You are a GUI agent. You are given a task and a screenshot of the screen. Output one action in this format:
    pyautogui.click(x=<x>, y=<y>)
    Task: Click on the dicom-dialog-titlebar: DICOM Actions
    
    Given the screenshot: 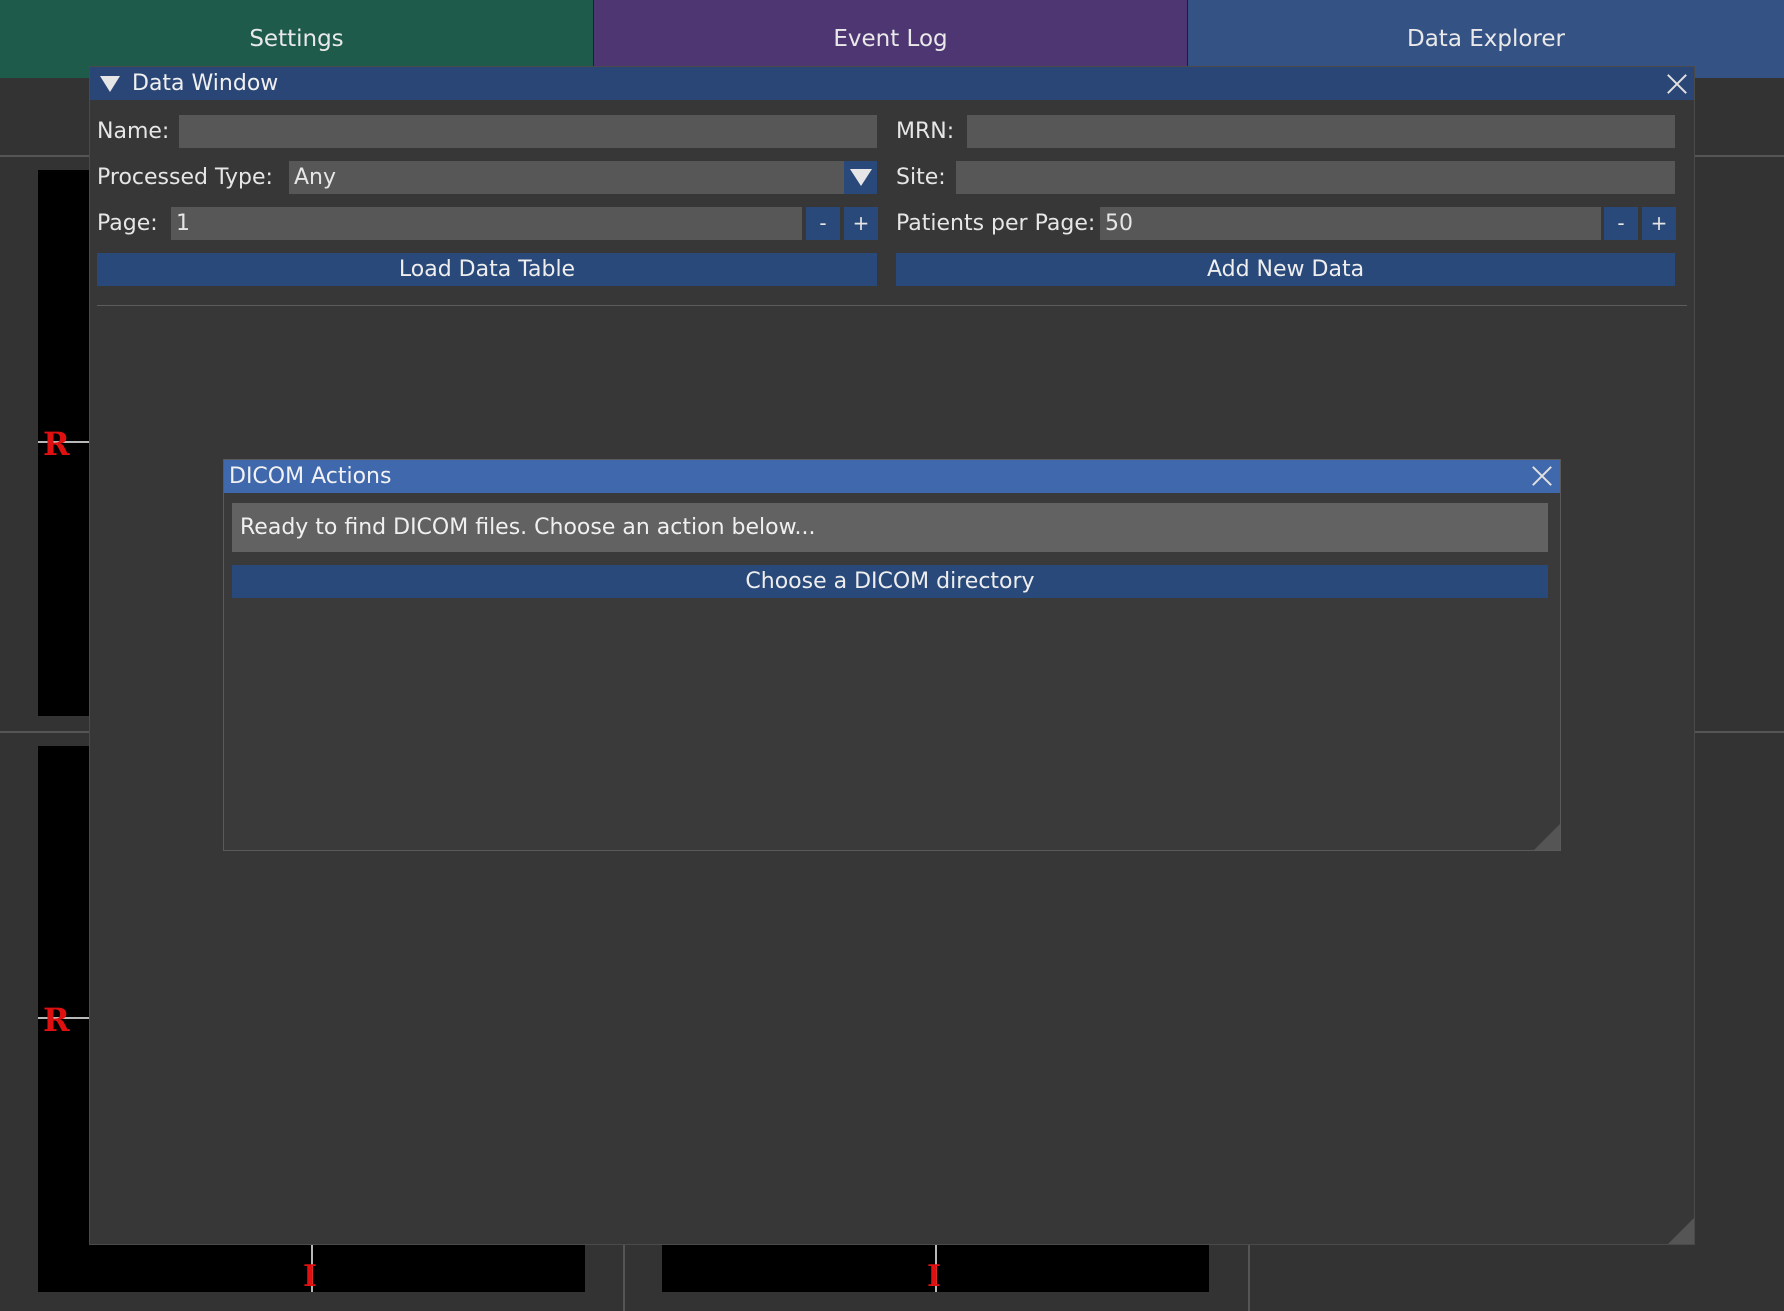 What is the action you would take?
    pyautogui.click(x=892, y=476)
    